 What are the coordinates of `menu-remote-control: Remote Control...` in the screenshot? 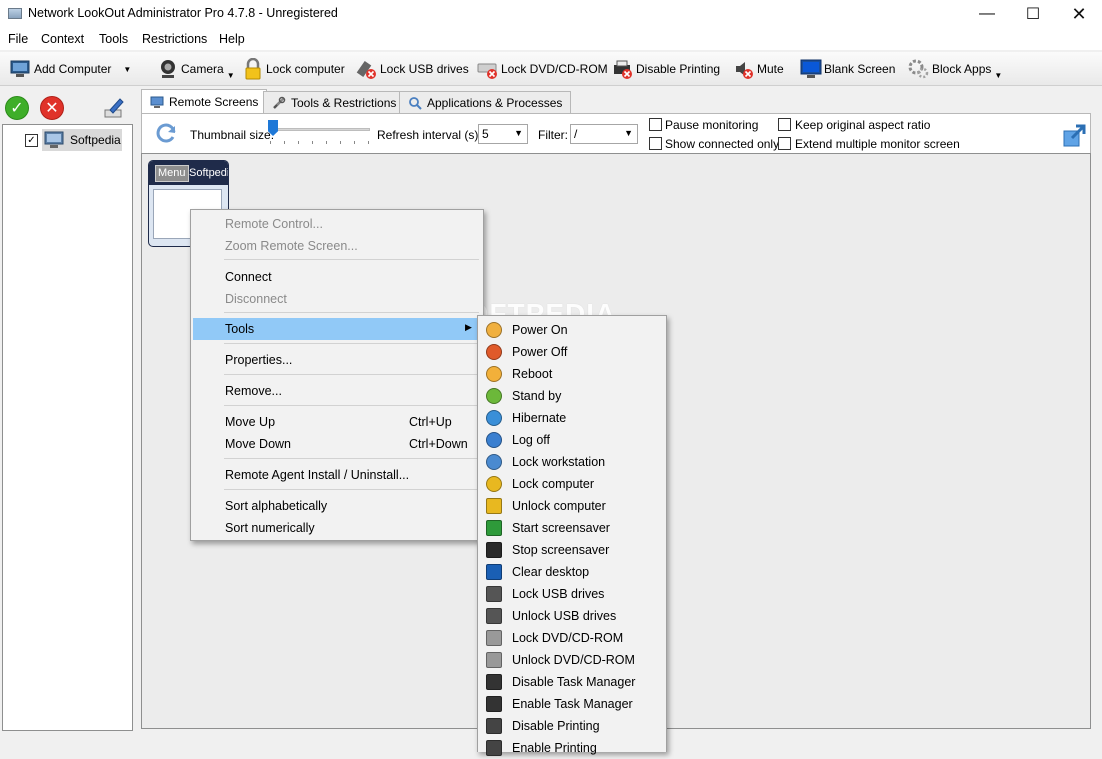 It's located at (337, 224).